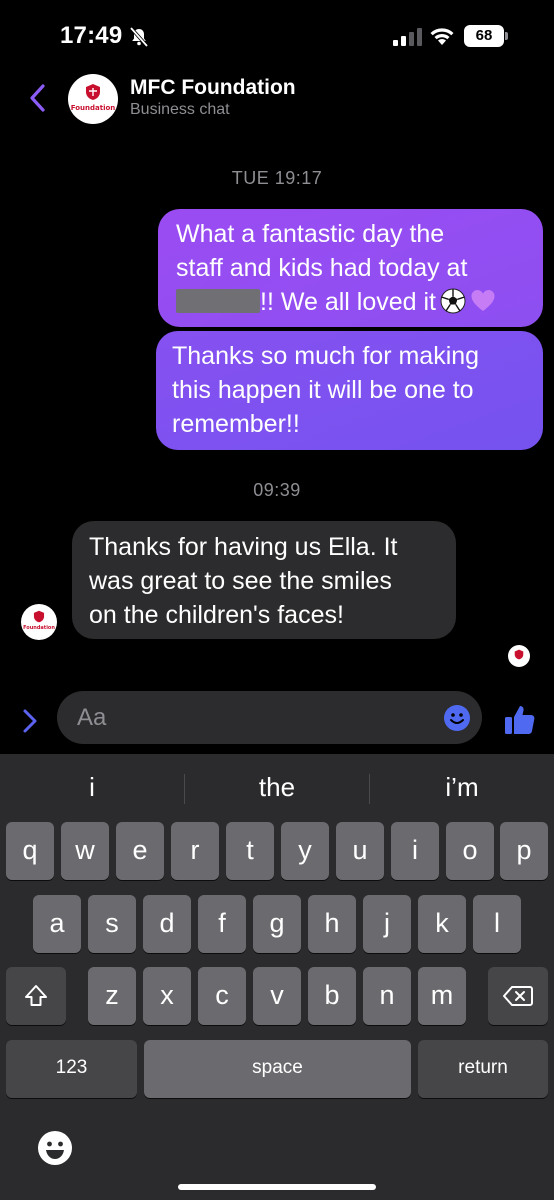 This screenshot has height=1200, width=554. Describe the element at coordinates (415, 851) in the screenshot. I see `key-i: i` at that location.